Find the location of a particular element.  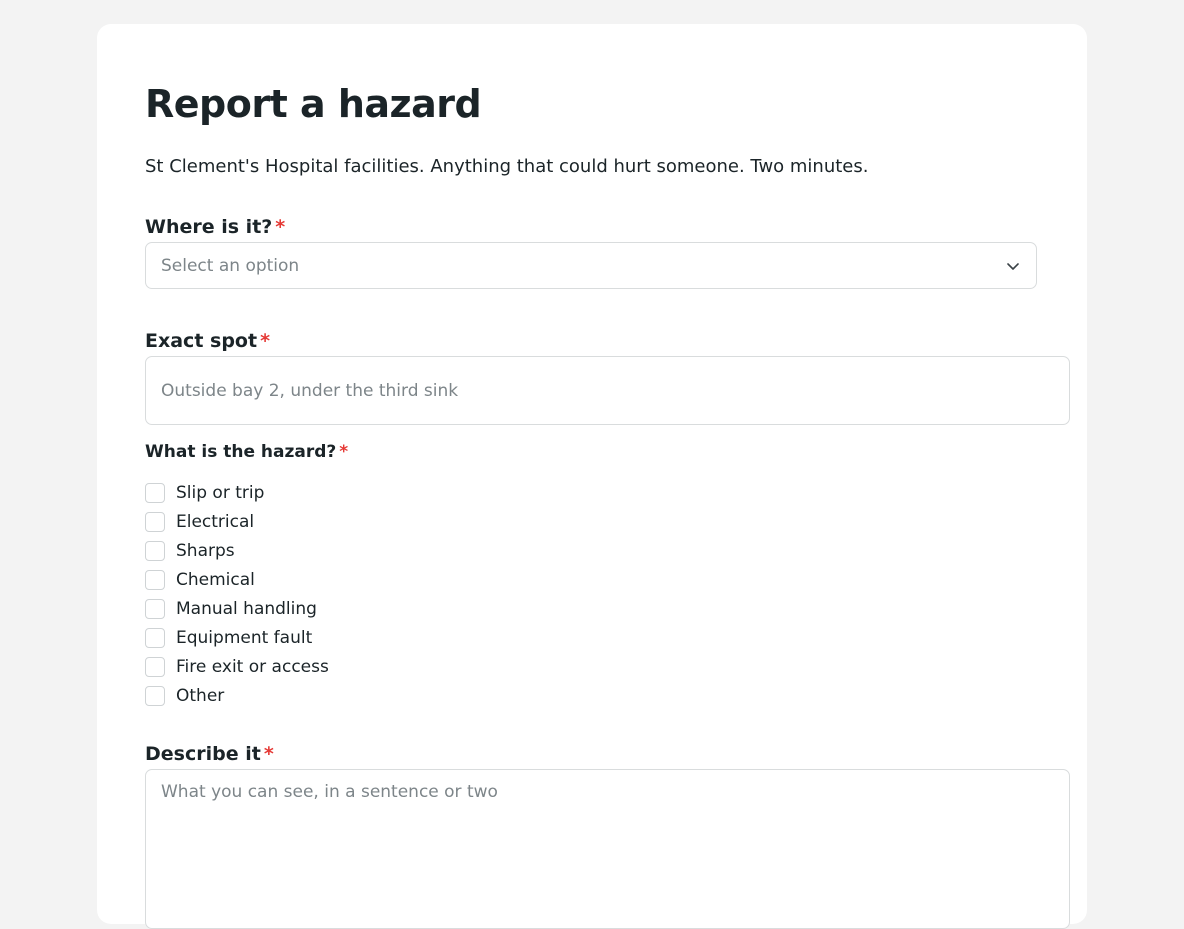

hazard-option-label: Chemical is located at coordinates (215, 580).